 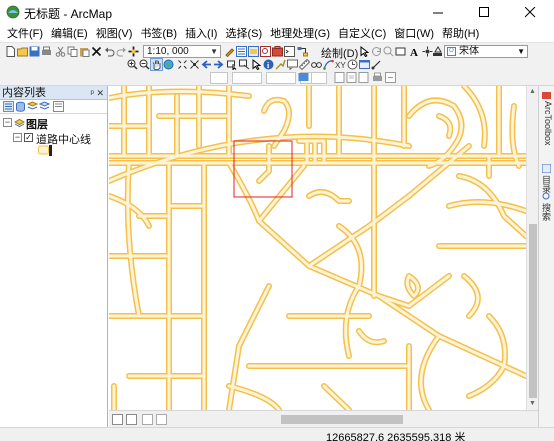 What do you see at coordinates (10, 51) in the screenshot?
I see `new-document-icon` at bounding box center [10, 51].